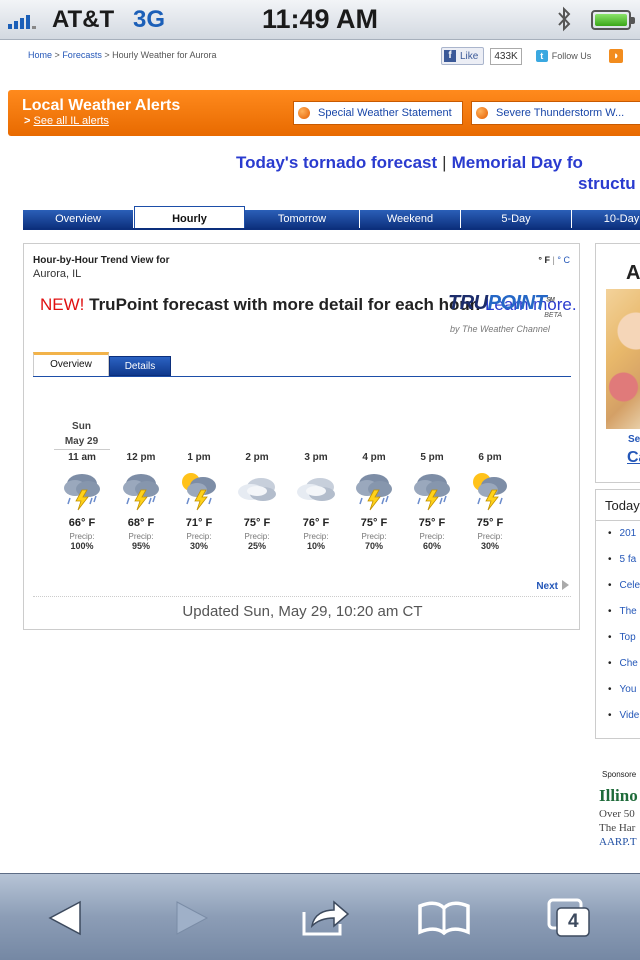 The image size is (640, 960). I want to click on list-item: The, so click(624, 617).